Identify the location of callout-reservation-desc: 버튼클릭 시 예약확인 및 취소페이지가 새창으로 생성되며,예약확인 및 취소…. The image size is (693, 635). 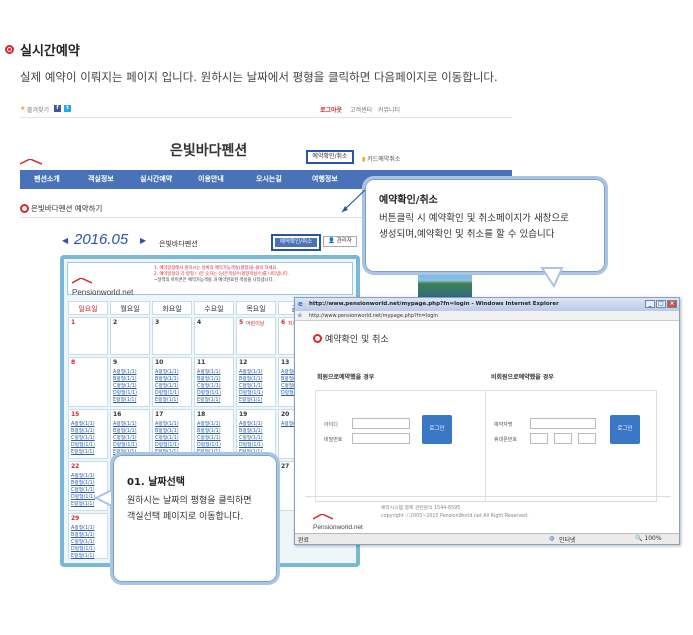
(474, 227).